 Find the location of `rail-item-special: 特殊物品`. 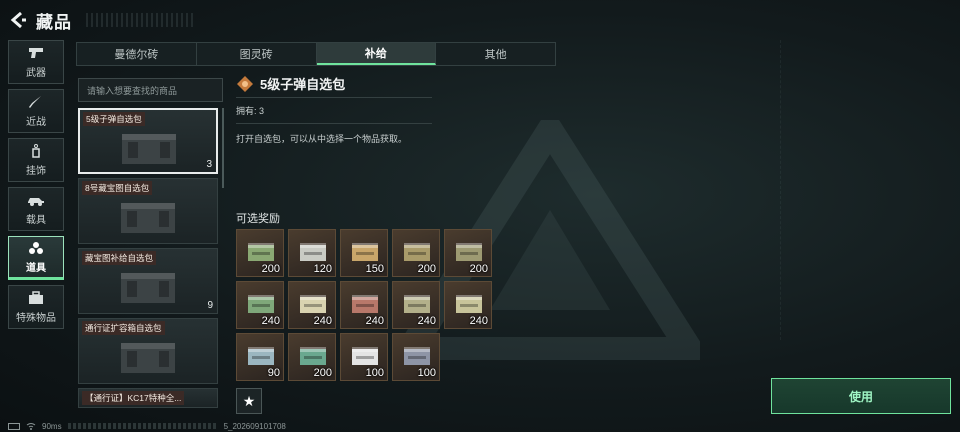

rail-item-special: 特殊物品 is located at coordinates (36, 307).